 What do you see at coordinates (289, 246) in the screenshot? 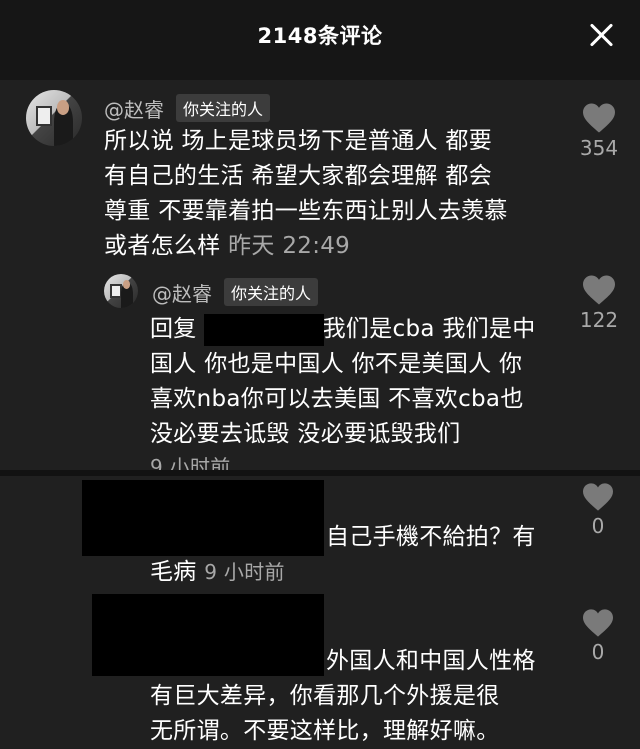
I see `comment-time: 昨天 22:49` at bounding box center [289, 246].